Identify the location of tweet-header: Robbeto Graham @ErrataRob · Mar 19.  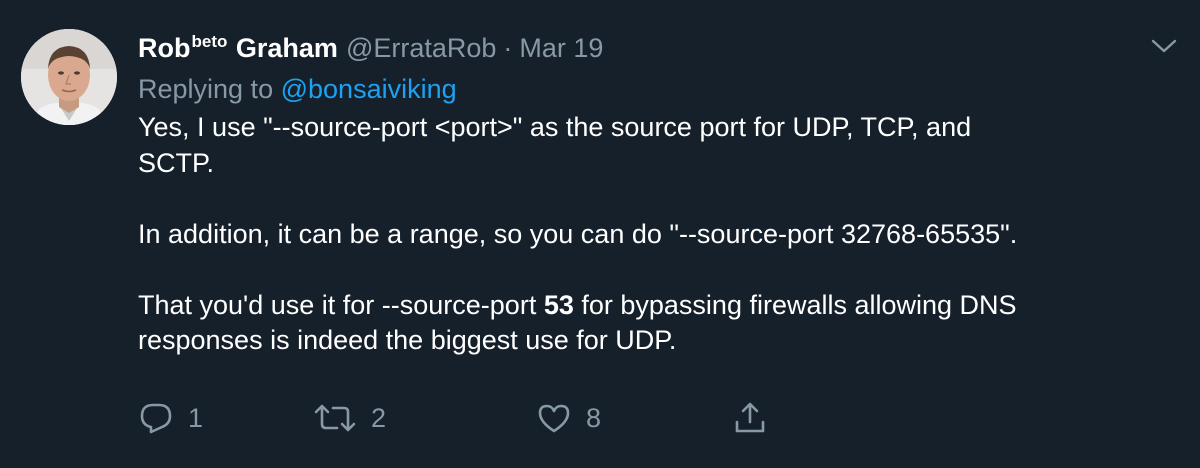
(653, 48).